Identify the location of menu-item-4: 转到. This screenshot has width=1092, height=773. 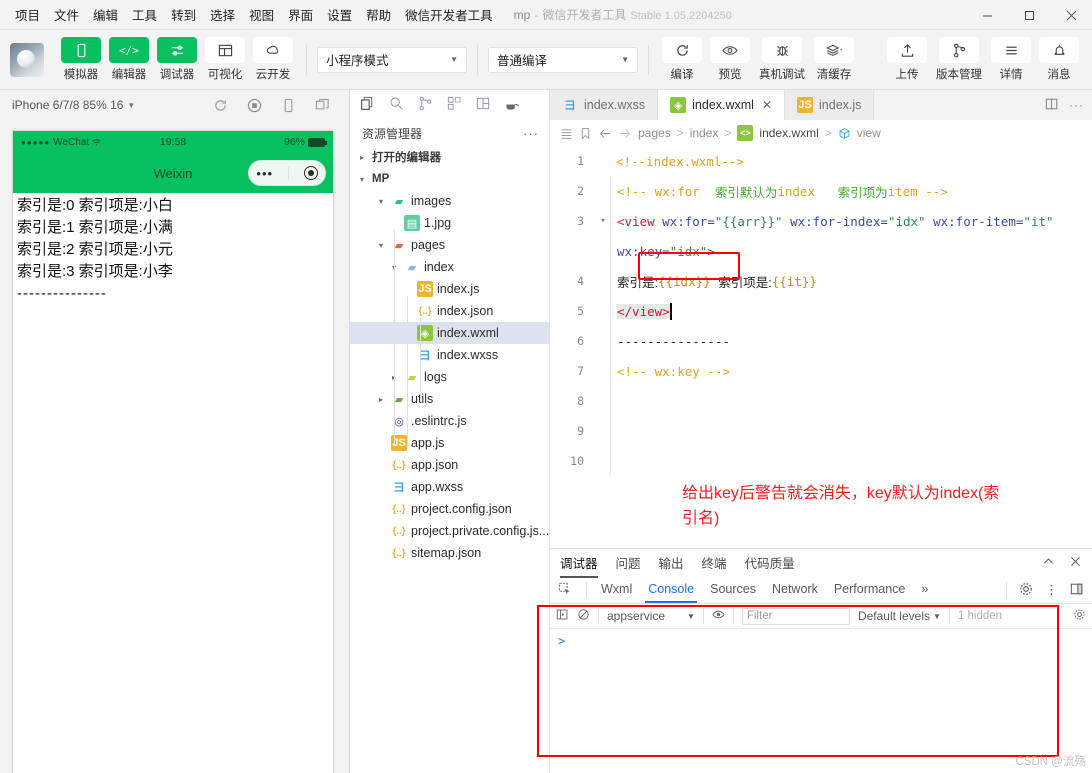
(183, 14).